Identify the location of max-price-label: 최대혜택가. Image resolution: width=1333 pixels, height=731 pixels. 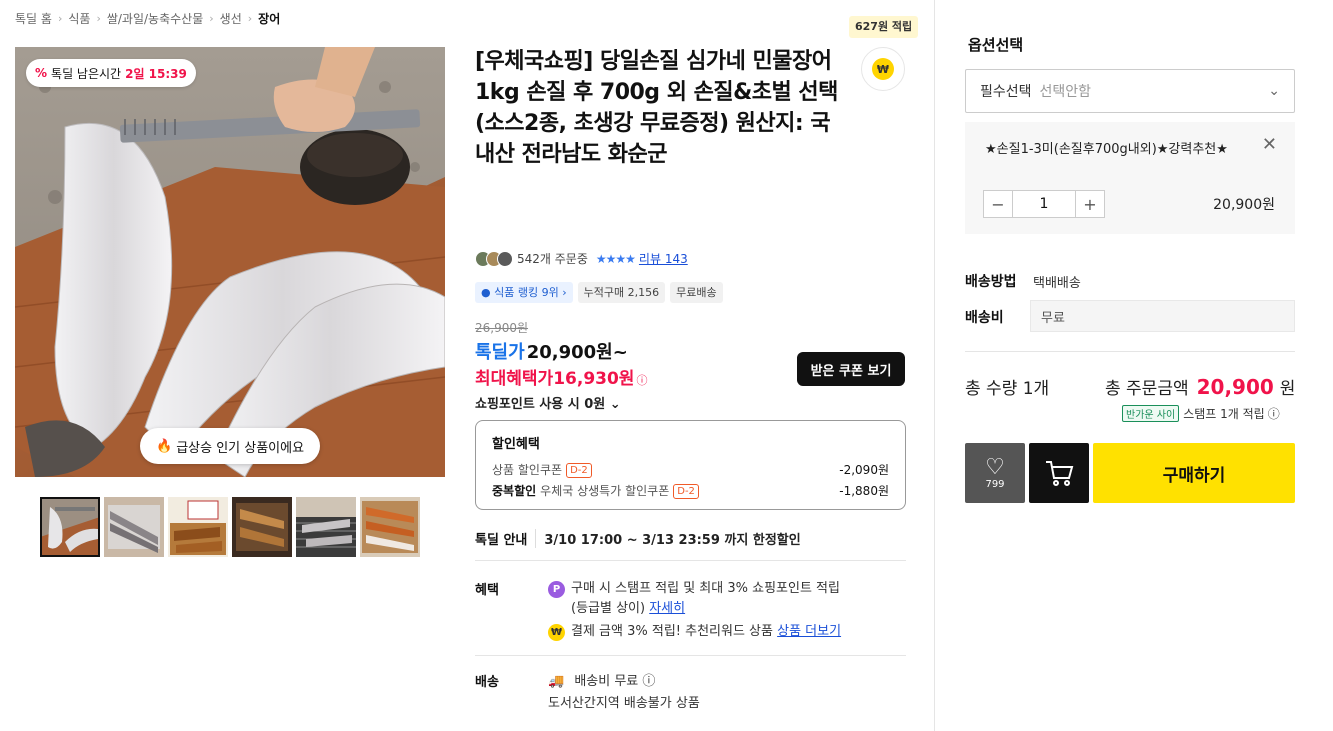
(514, 379).